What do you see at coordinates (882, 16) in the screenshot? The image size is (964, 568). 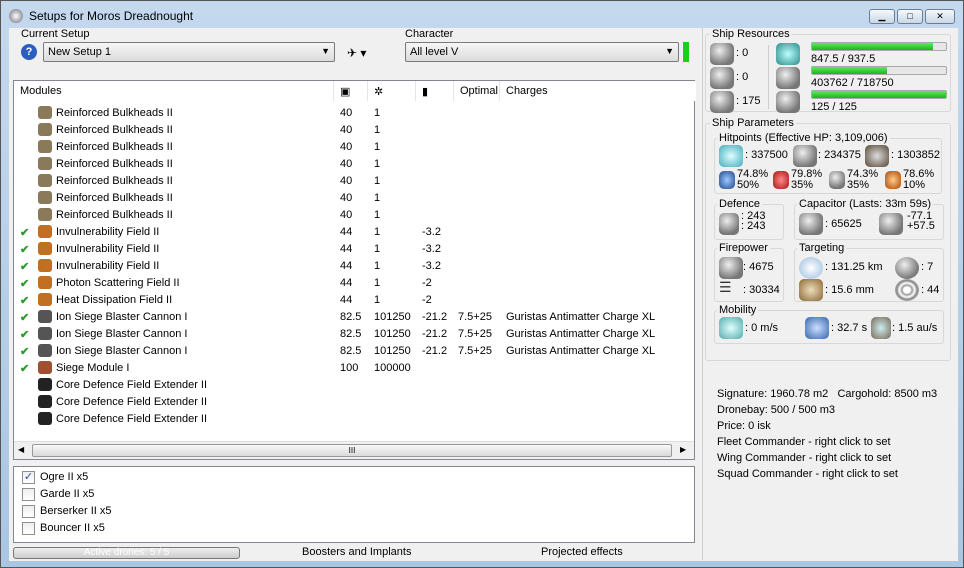 I see `minimize-button: ▁` at bounding box center [882, 16].